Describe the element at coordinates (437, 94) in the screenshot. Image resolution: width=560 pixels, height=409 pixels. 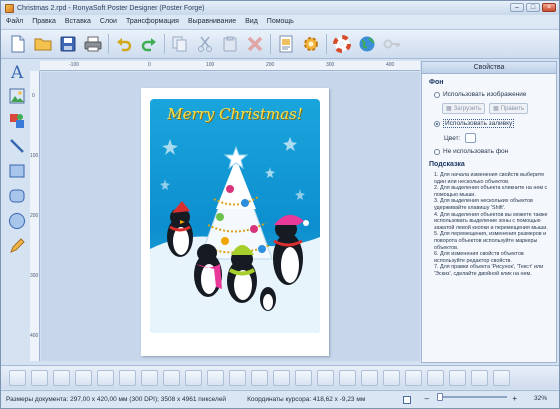
I see `use-image-radio` at that location.